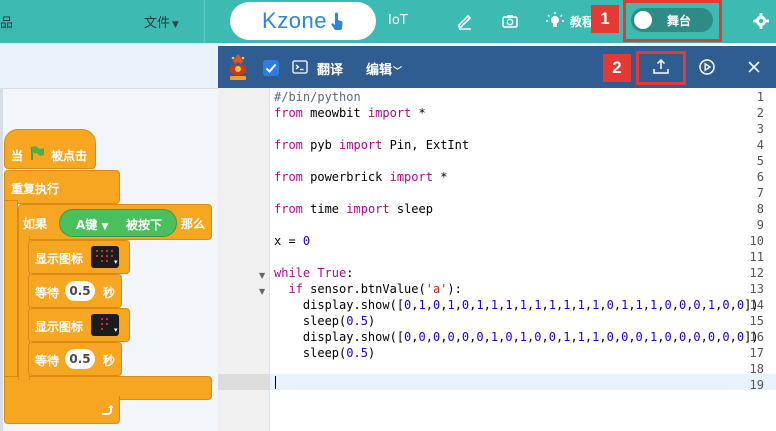  I want to click on block-text: 那么, so click(193, 224).